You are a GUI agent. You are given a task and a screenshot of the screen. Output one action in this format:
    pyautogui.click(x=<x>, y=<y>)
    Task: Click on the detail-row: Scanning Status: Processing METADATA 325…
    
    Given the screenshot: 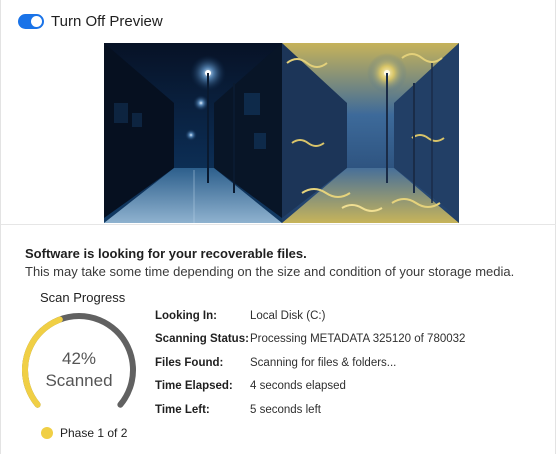 What is the action you would take?
    pyautogui.click(x=310, y=340)
    